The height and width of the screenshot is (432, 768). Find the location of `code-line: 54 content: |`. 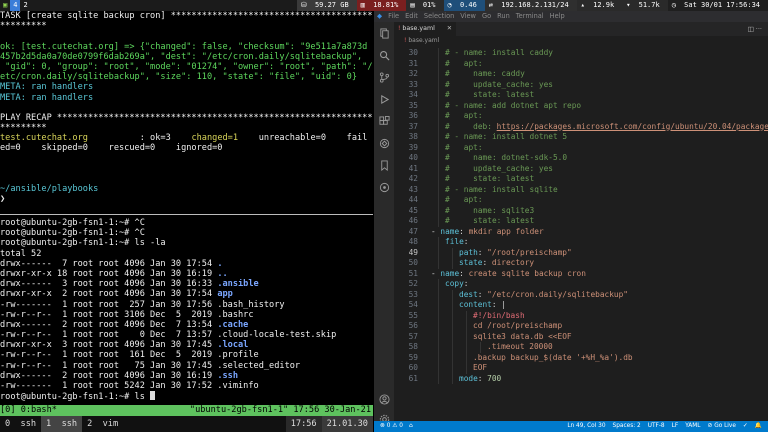

code-line: 54 content: | is located at coordinates (581, 305).